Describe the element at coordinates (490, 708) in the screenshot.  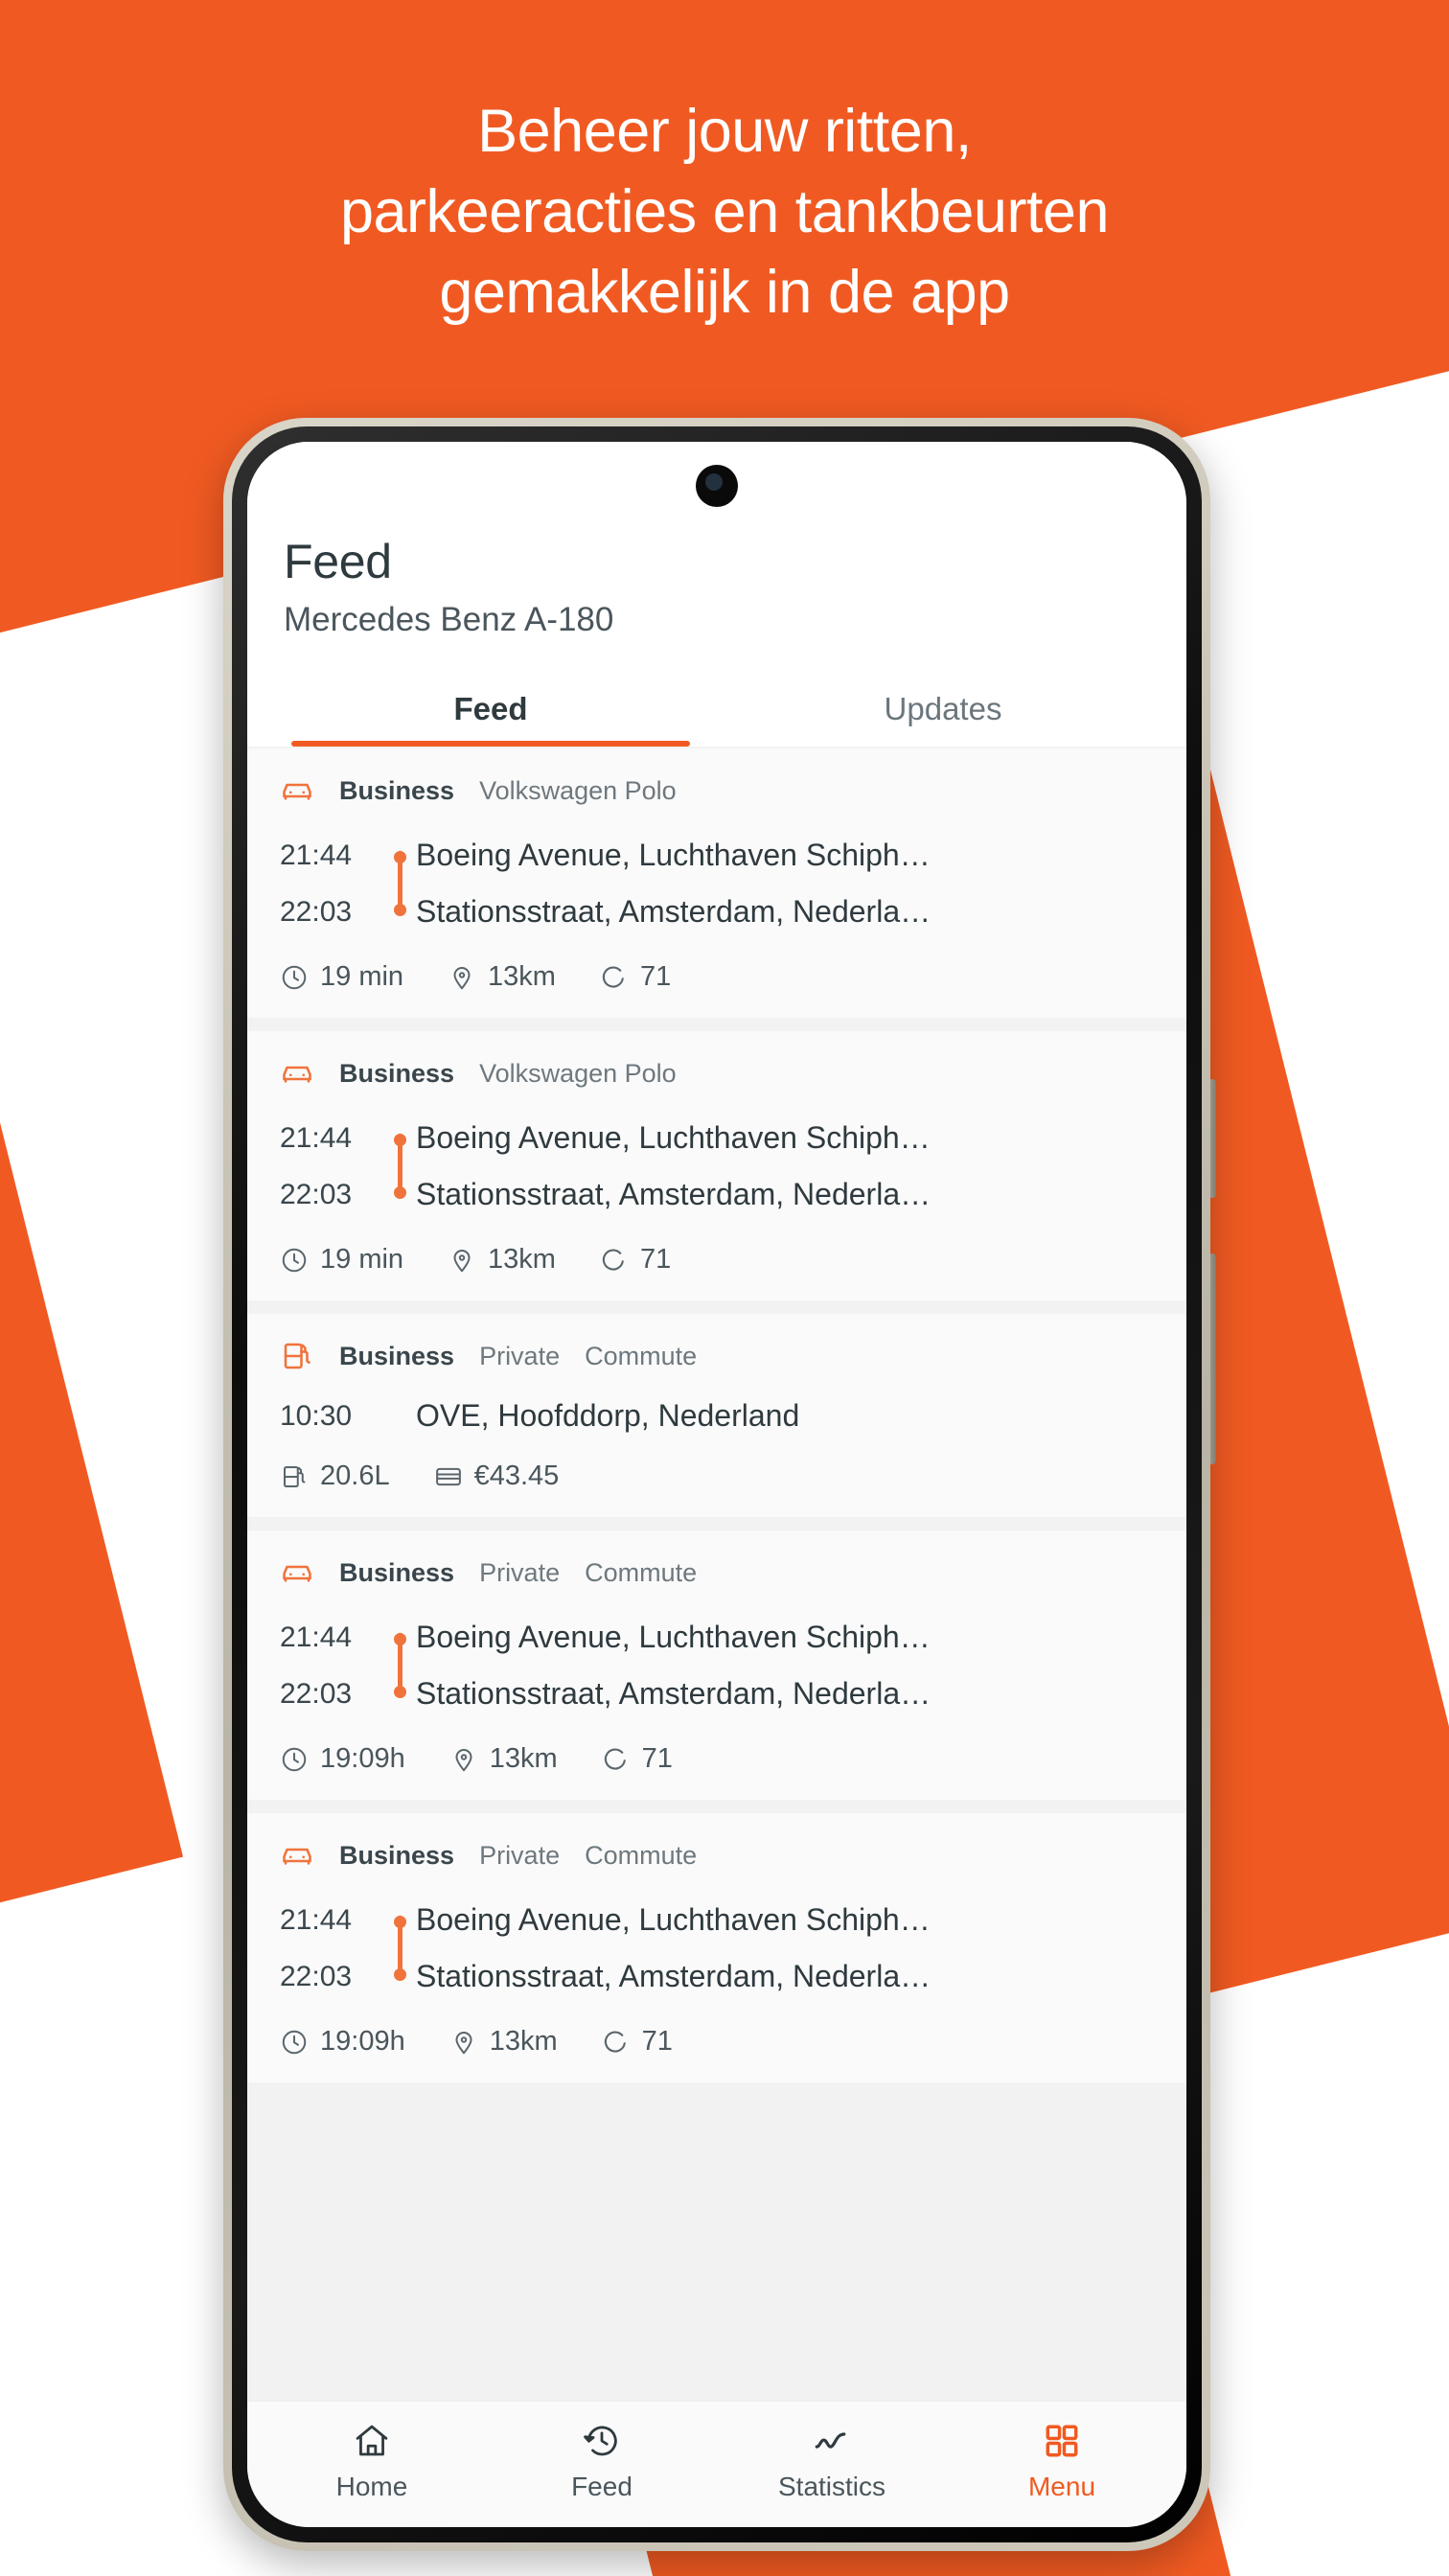
I see `tab-feed-label: Feed` at that location.